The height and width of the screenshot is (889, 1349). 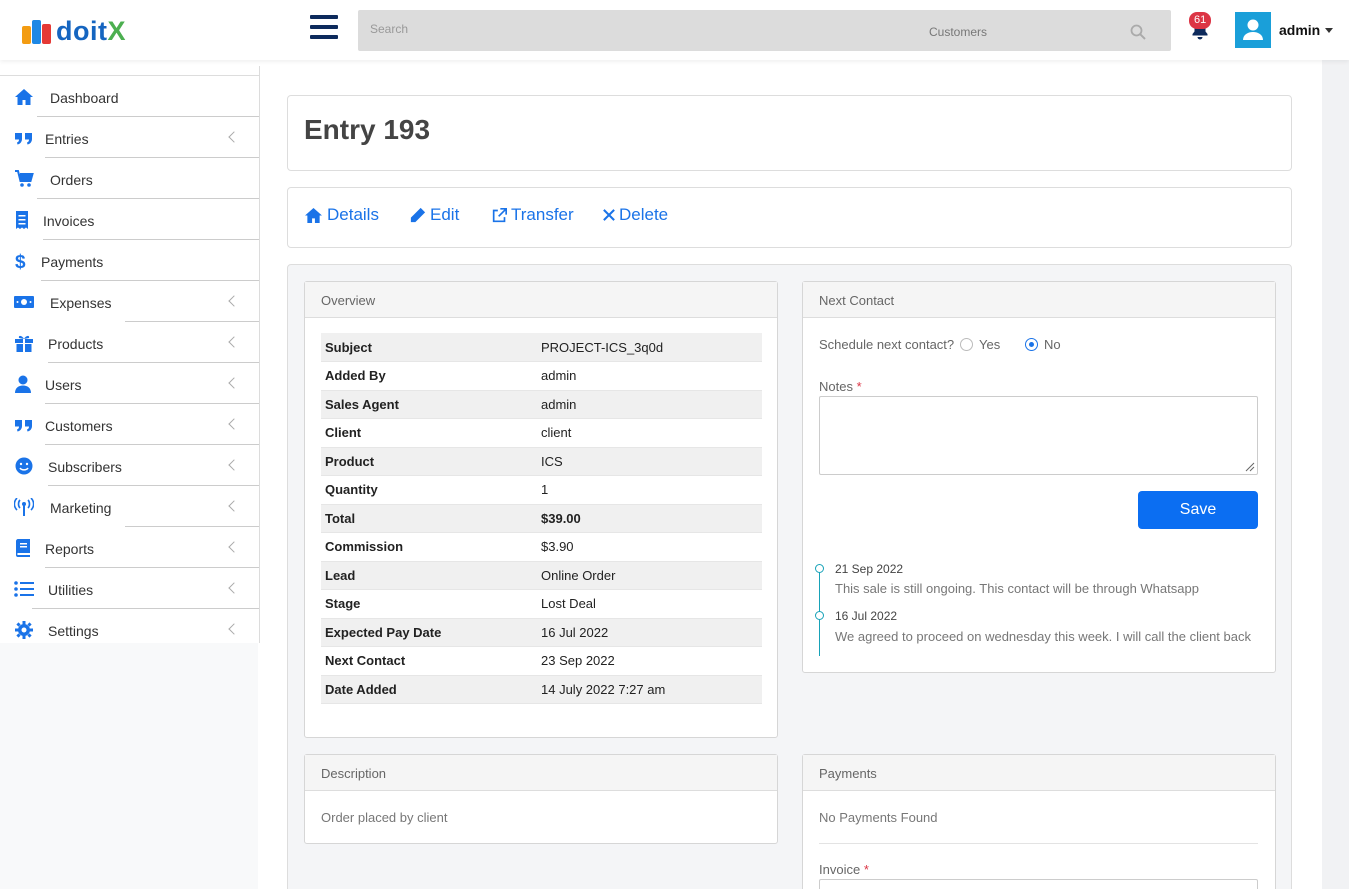 I want to click on sidebar-item-reports: Reports, so click(x=129, y=547).